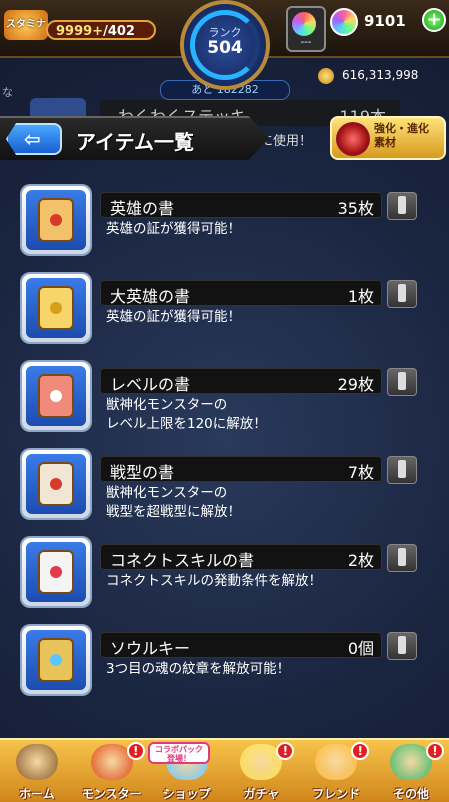  I want to click on item-name-bar: コネクトスキルの書 2枚, so click(241, 557).